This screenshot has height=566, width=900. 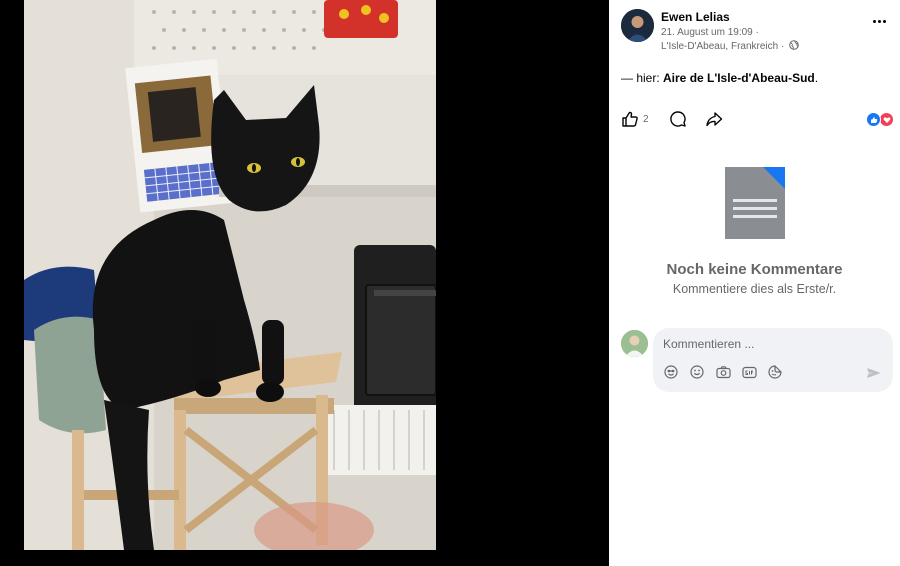 I want to click on comment-composer, so click(x=757, y=361).